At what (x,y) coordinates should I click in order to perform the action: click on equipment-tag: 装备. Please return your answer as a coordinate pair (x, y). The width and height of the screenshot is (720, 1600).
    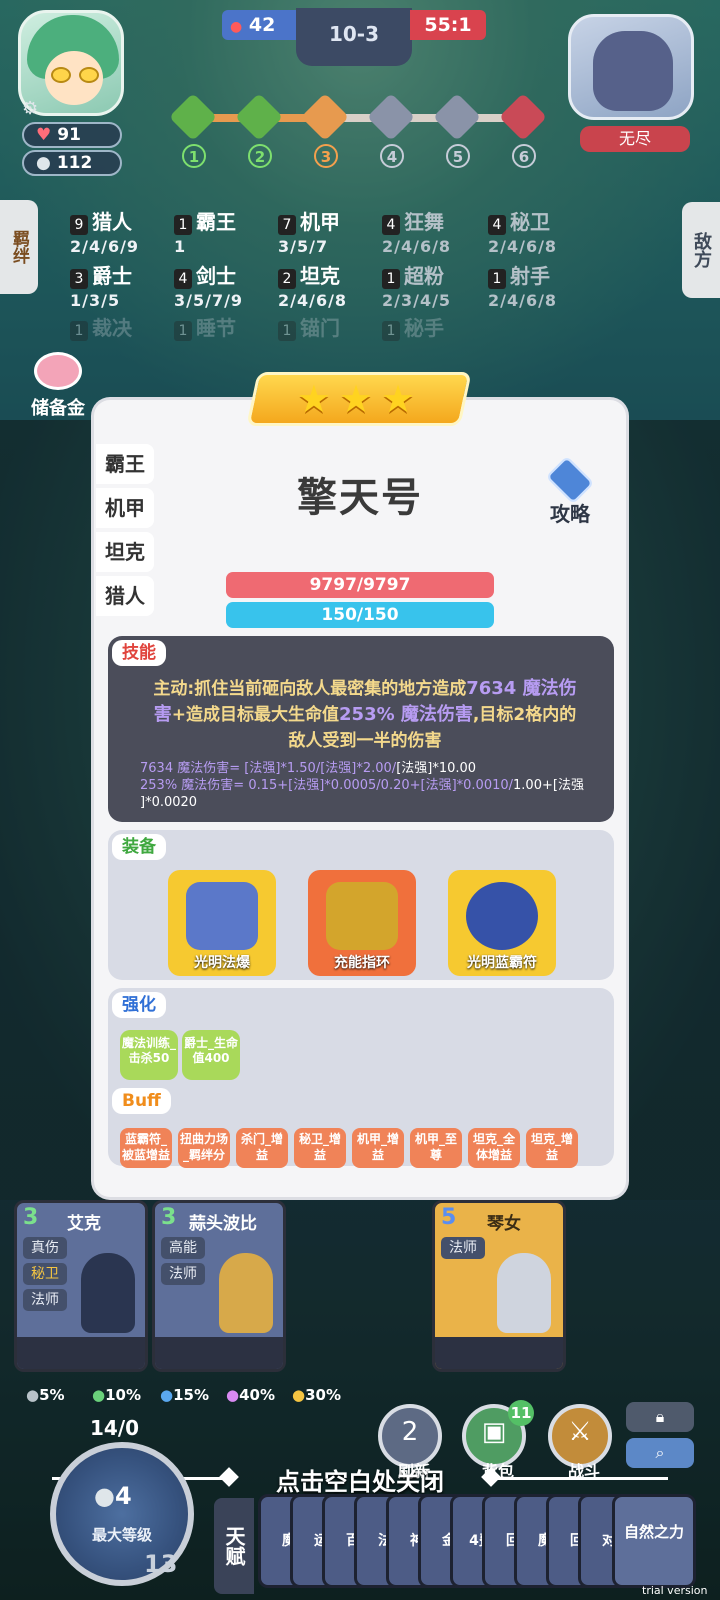
    Looking at the image, I should click on (139, 847).